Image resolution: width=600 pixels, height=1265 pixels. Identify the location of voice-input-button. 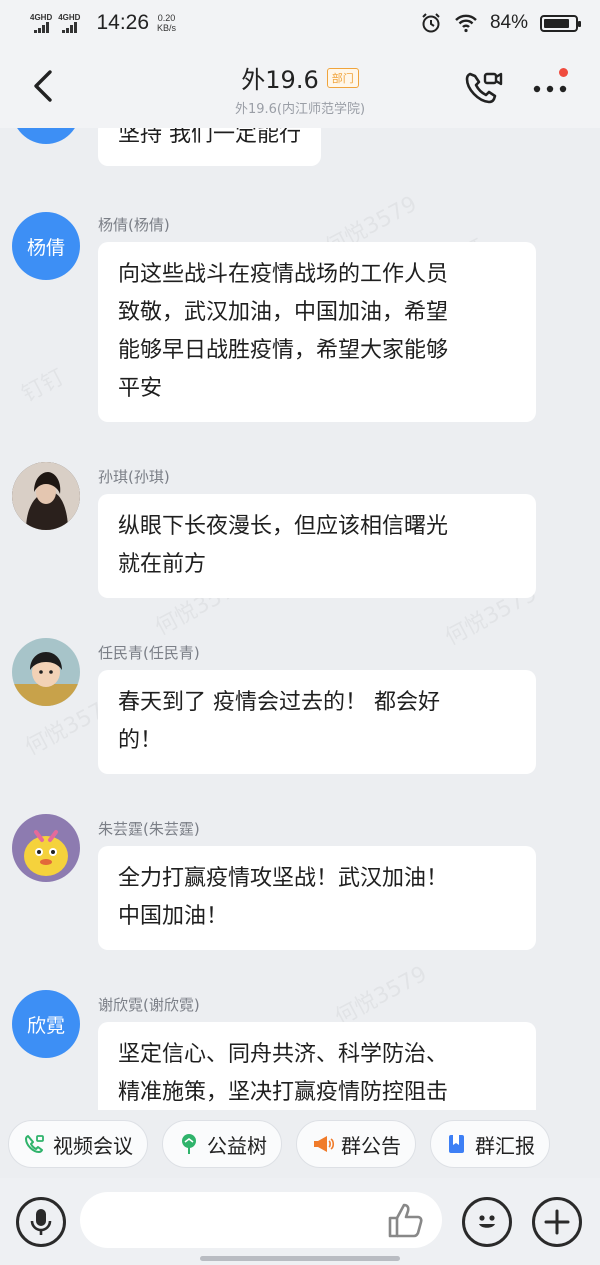
(41, 1222).